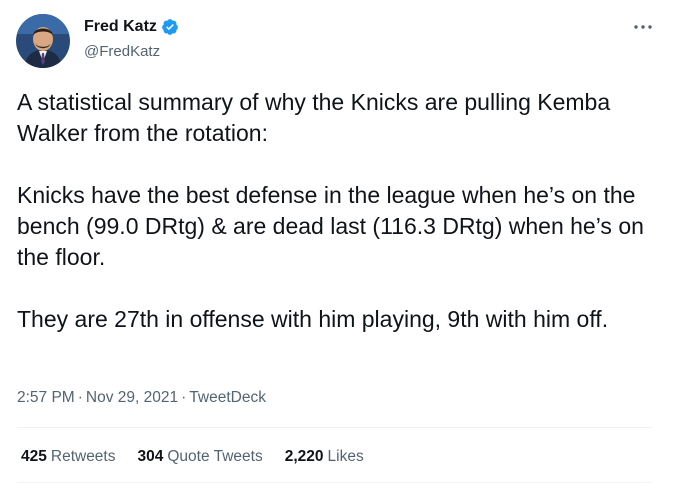 The height and width of the screenshot is (483, 684). Describe the element at coordinates (46, 397) in the screenshot. I see `tweet-time: 2:57 PM` at that location.